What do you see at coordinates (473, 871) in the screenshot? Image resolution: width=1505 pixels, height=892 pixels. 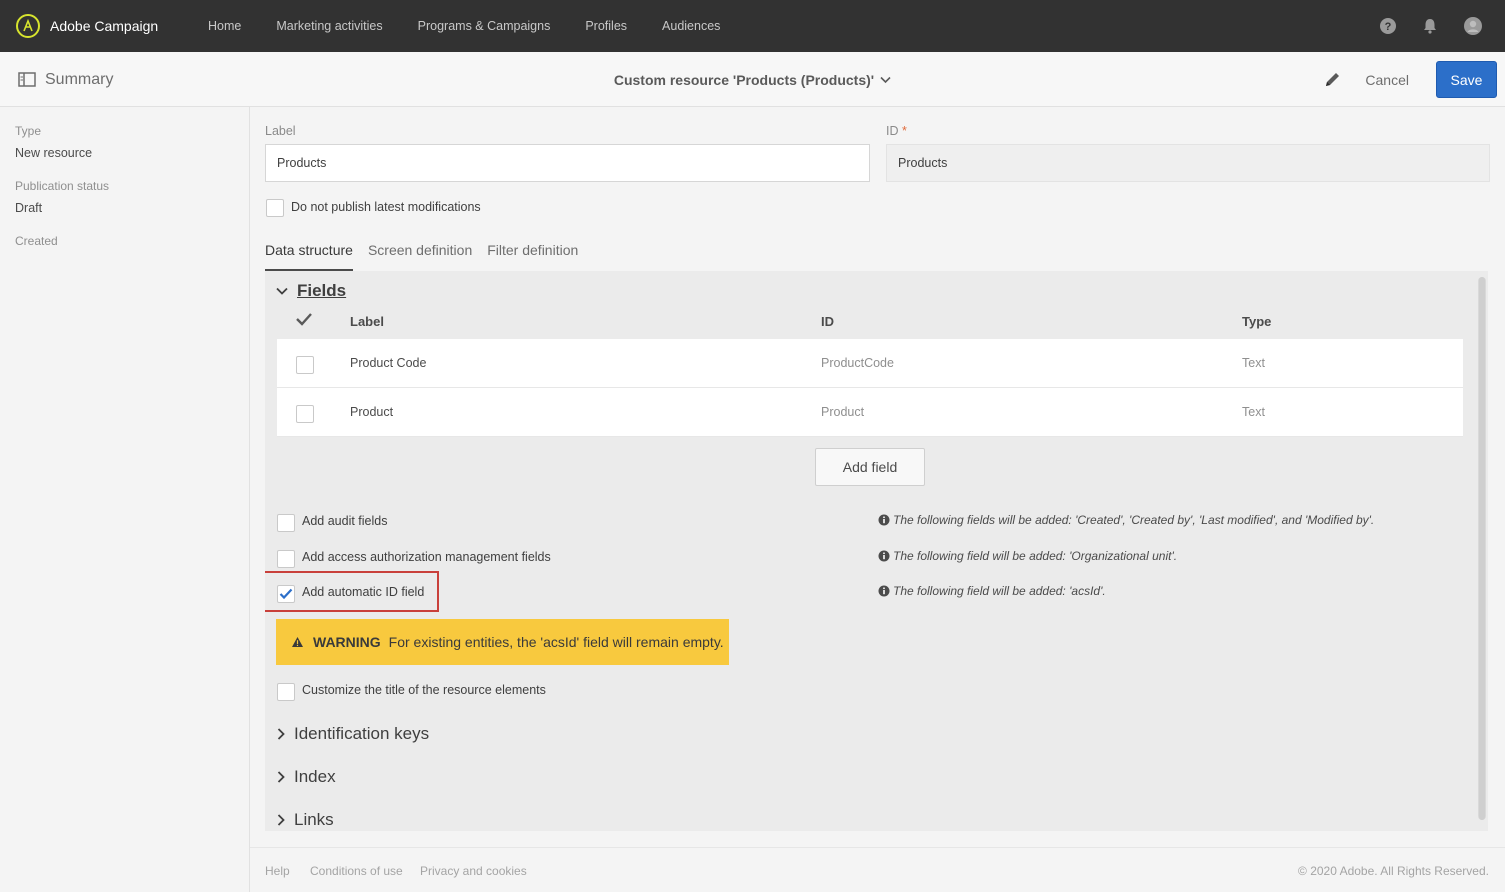 I see `footer-privacy-link: Privacy and cookies` at bounding box center [473, 871].